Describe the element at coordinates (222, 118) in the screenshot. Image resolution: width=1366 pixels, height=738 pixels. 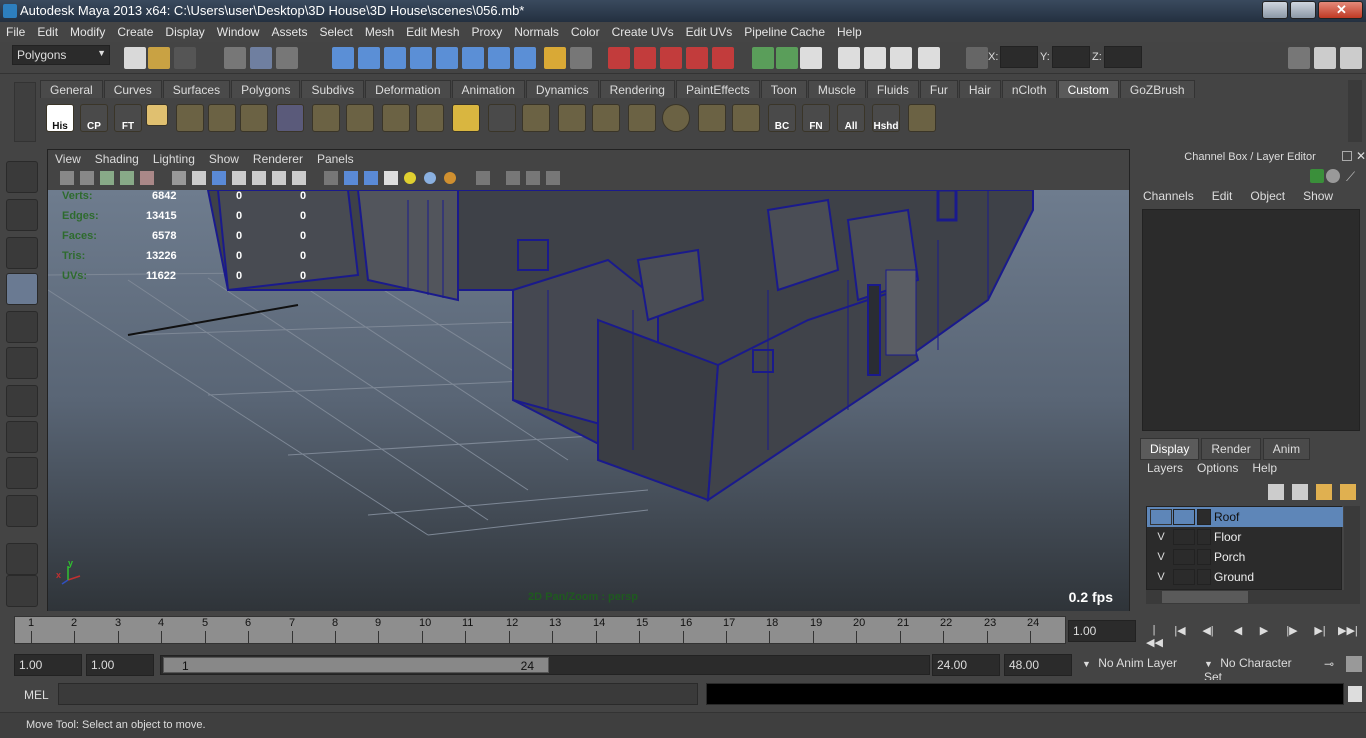
I see `extrude-icon` at that location.